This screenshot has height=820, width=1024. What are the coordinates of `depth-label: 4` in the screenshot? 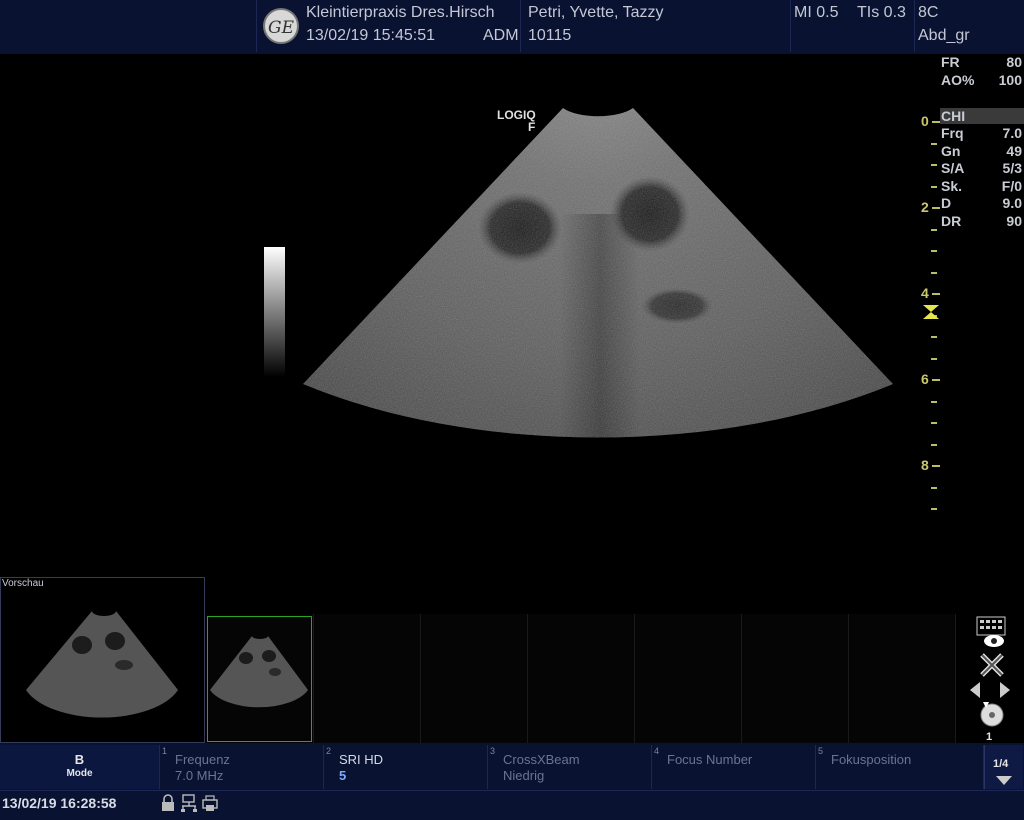 It's located at (925, 293).